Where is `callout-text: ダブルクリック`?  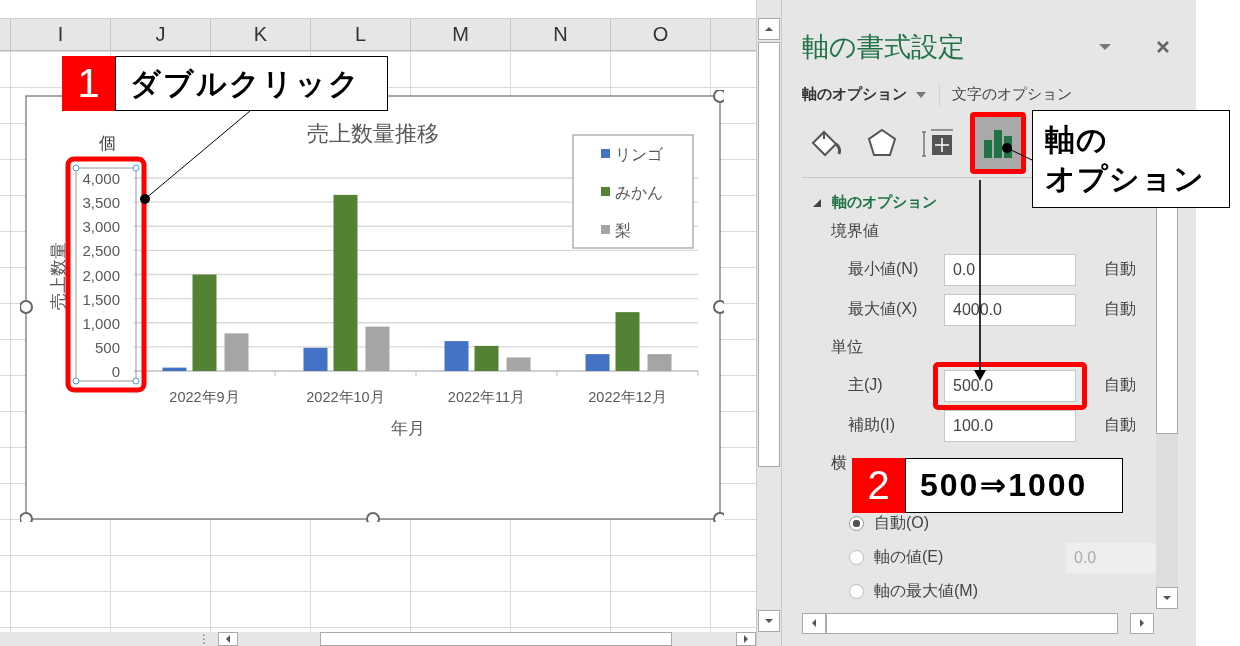
callout-text: ダブルクリック is located at coordinates (251, 83).